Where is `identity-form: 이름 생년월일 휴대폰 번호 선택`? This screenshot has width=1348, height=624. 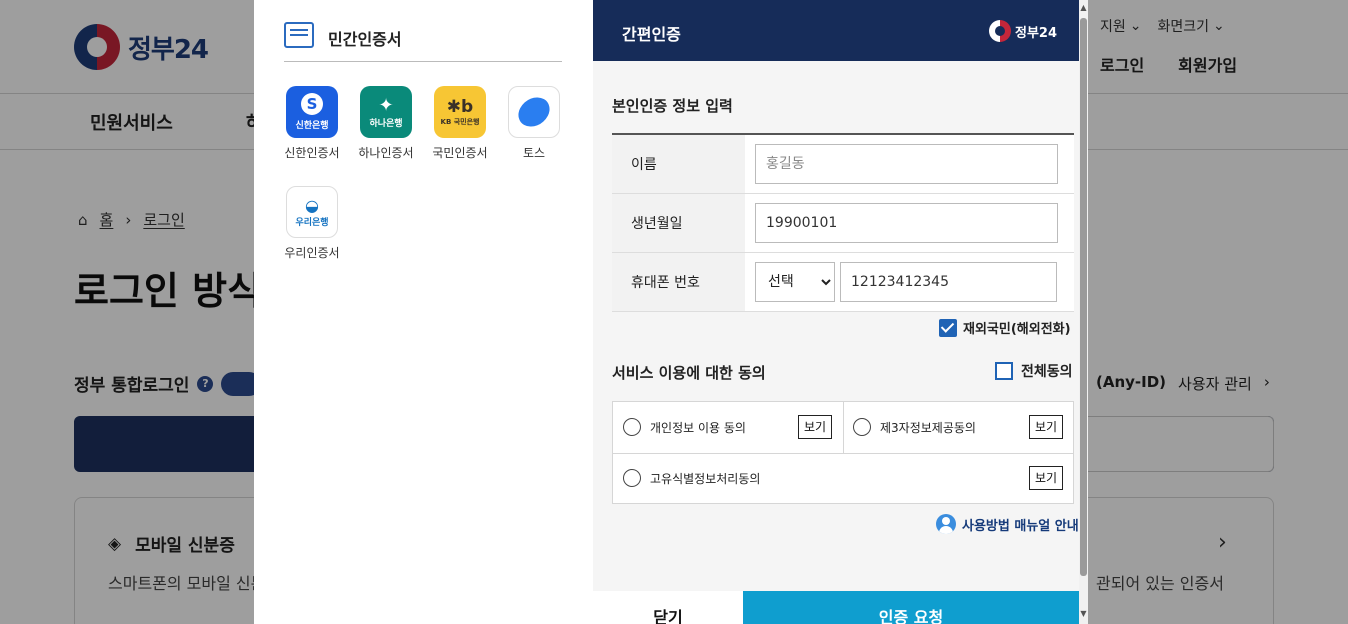
identity-form: 이름 생년월일 휴대폰 번호 선택 is located at coordinates (843, 222).